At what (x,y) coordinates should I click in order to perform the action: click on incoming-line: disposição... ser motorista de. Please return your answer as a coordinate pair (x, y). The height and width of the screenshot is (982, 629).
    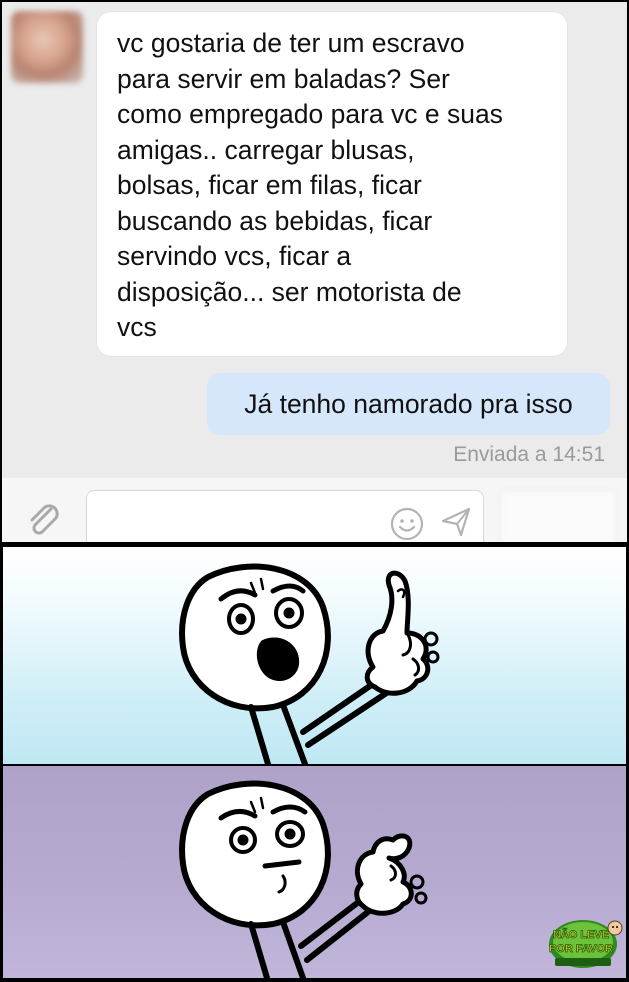
    Looking at the image, I should click on (289, 291).